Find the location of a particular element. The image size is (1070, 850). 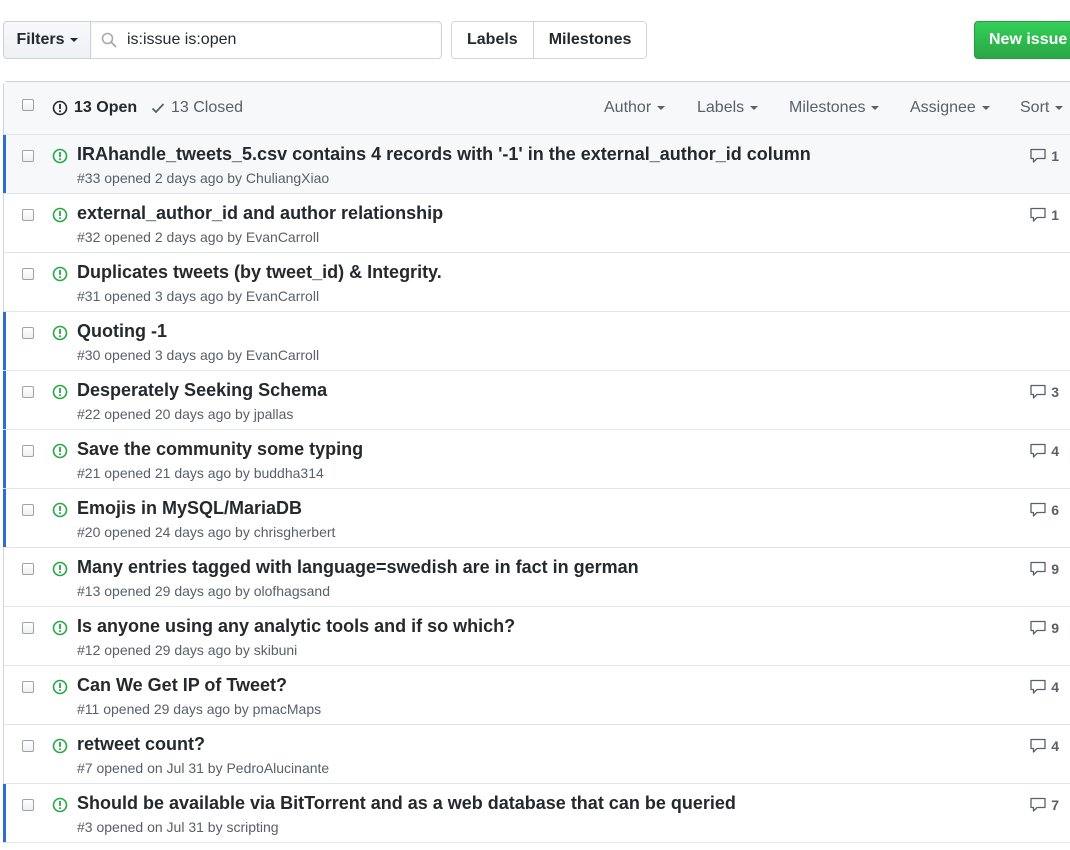

assignee-filter-menu: Assignee is located at coordinates (950, 108).